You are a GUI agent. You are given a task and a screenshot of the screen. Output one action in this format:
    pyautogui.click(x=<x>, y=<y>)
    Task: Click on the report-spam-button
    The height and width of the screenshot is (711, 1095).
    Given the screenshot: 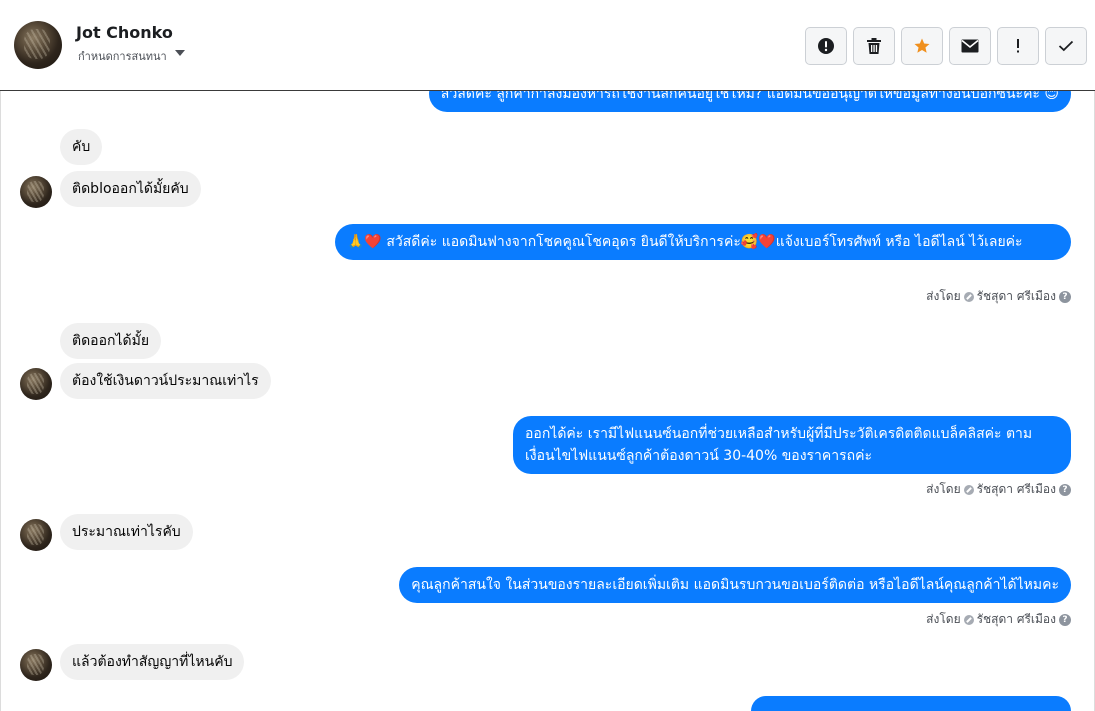 What is the action you would take?
    pyautogui.click(x=826, y=46)
    